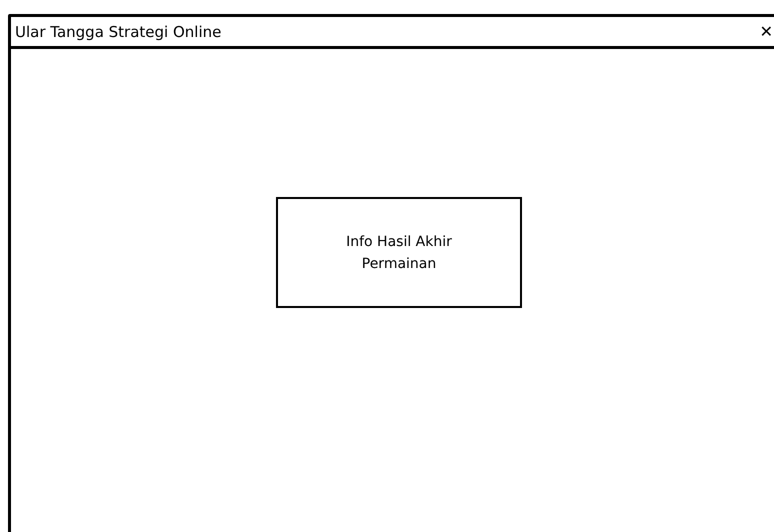 This screenshot has width=774, height=532. What do you see at coordinates (766, 32) in the screenshot?
I see `close-button: ✕` at bounding box center [766, 32].